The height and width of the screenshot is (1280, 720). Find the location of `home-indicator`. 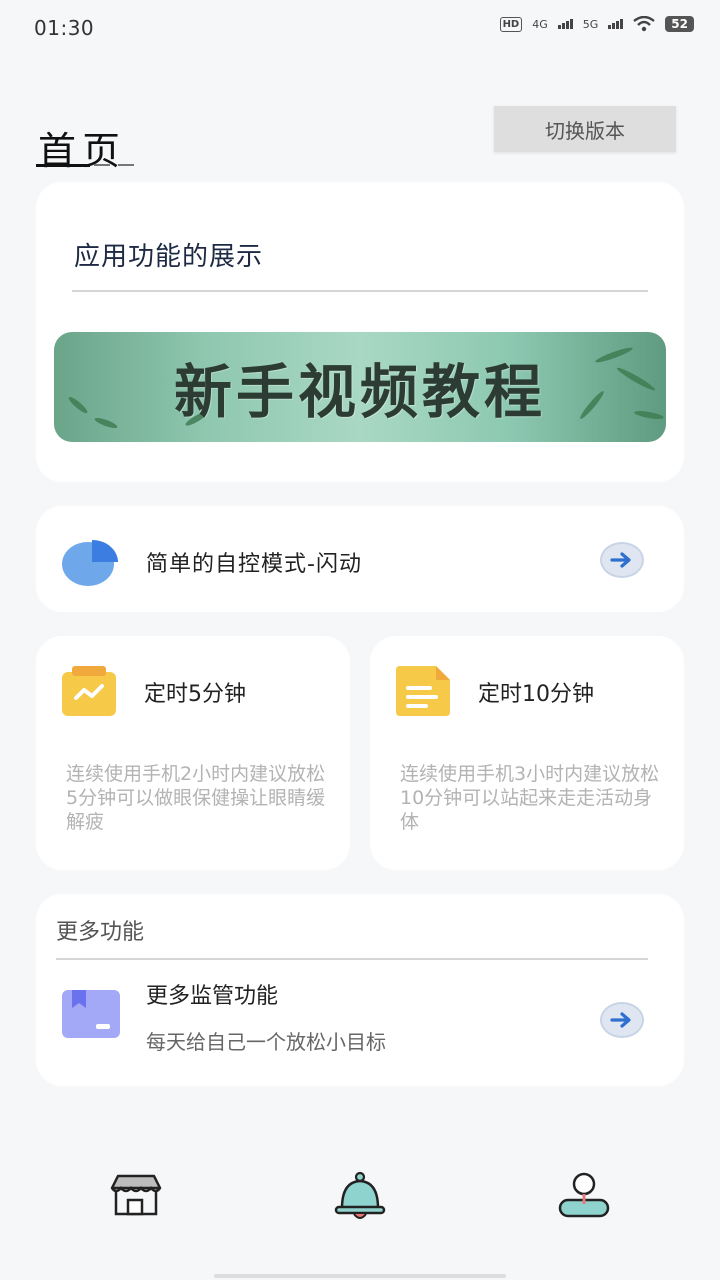

home-indicator is located at coordinates (360, 1276).